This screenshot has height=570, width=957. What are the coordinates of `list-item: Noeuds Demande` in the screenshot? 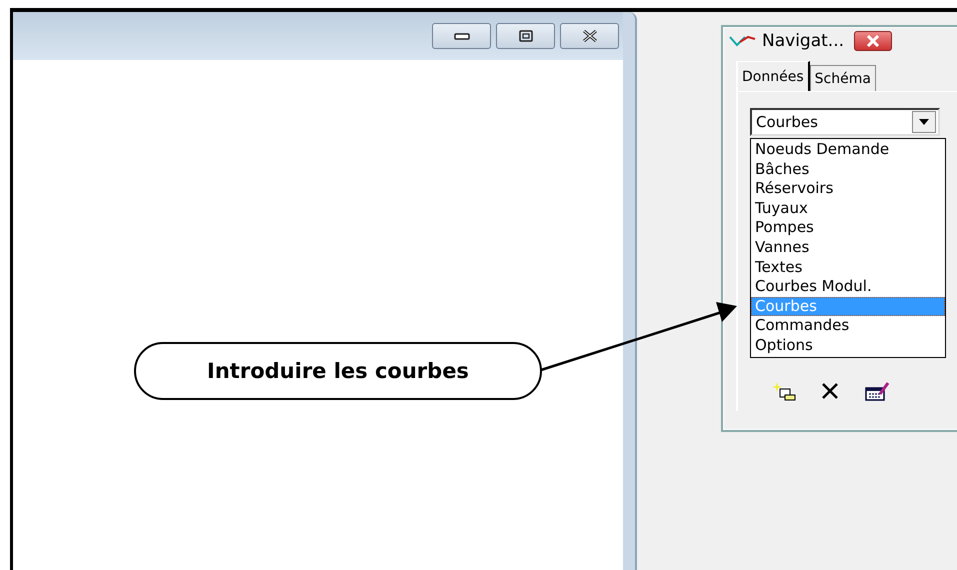 It's located at (848, 150).